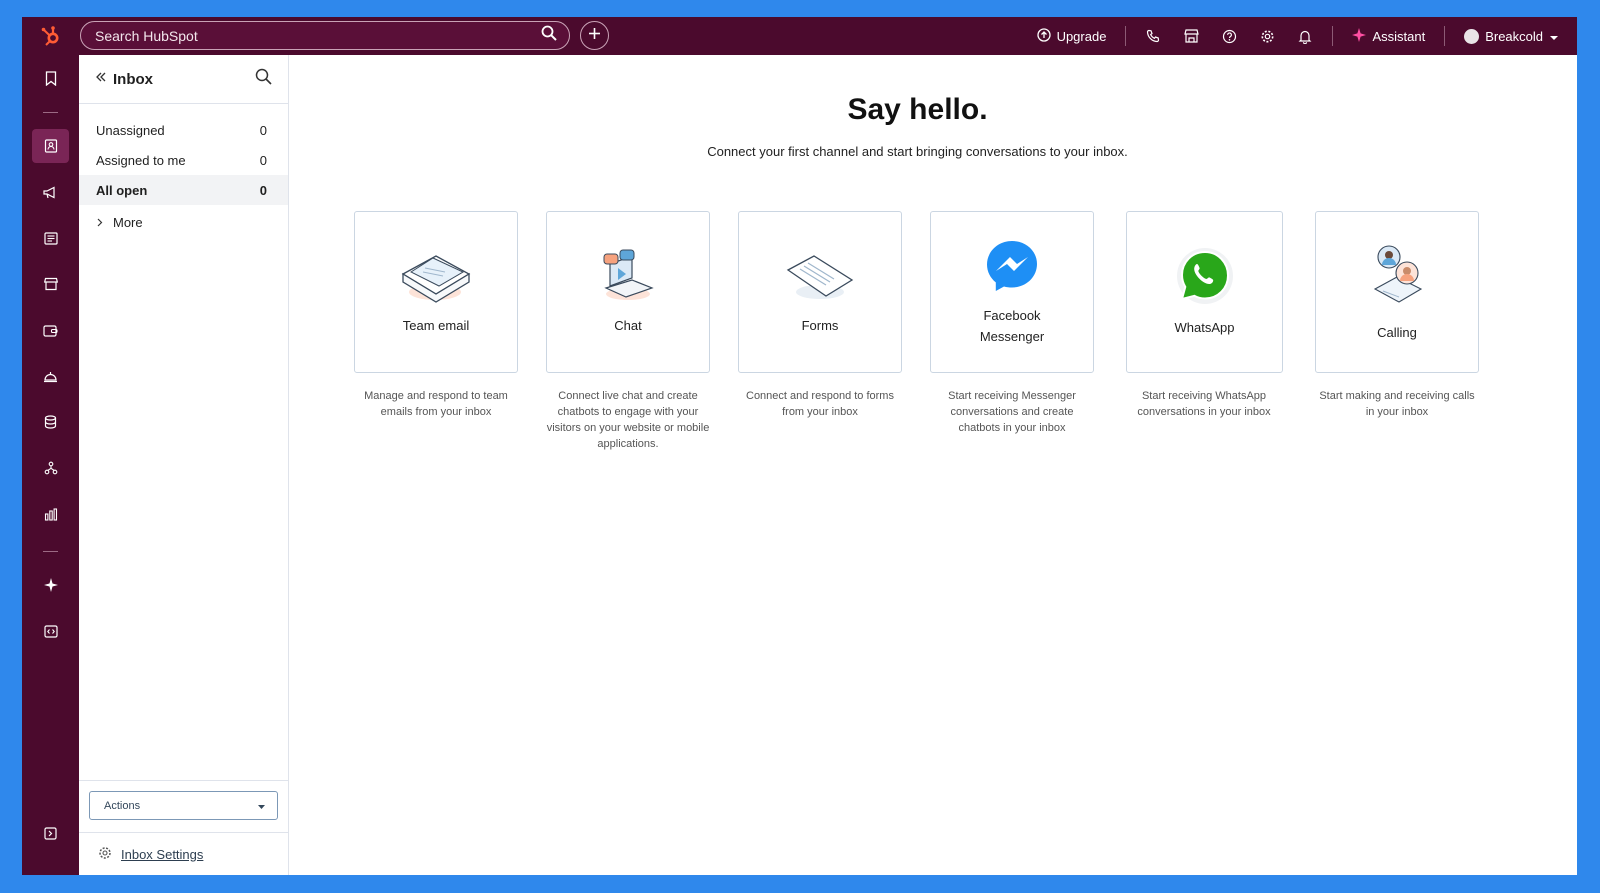  What do you see at coordinates (50, 422) in the screenshot?
I see `database-icon` at bounding box center [50, 422].